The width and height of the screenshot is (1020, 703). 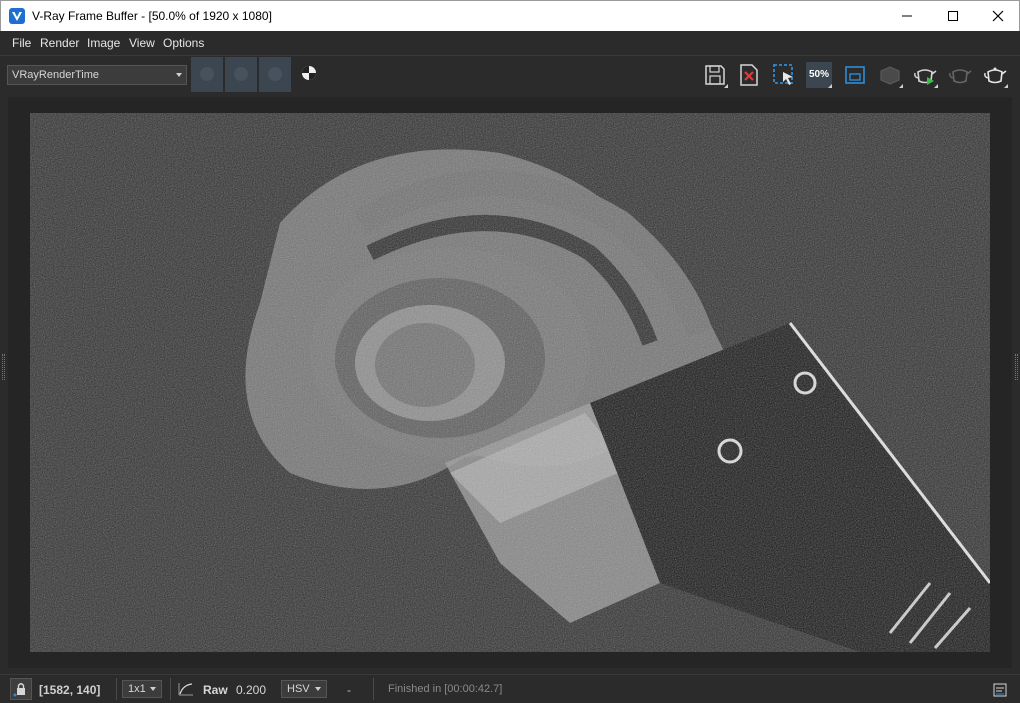 What do you see at coordinates (59, 43) in the screenshot?
I see `menu-render: Render` at bounding box center [59, 43].